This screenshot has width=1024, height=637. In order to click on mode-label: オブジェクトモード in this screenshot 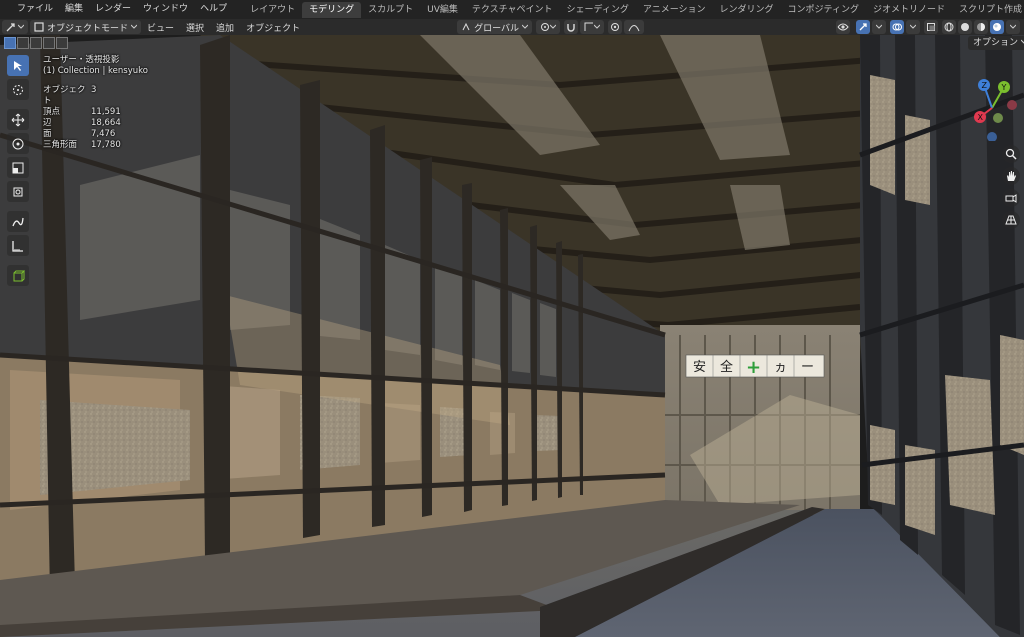, I will do `click(88, 28)`.